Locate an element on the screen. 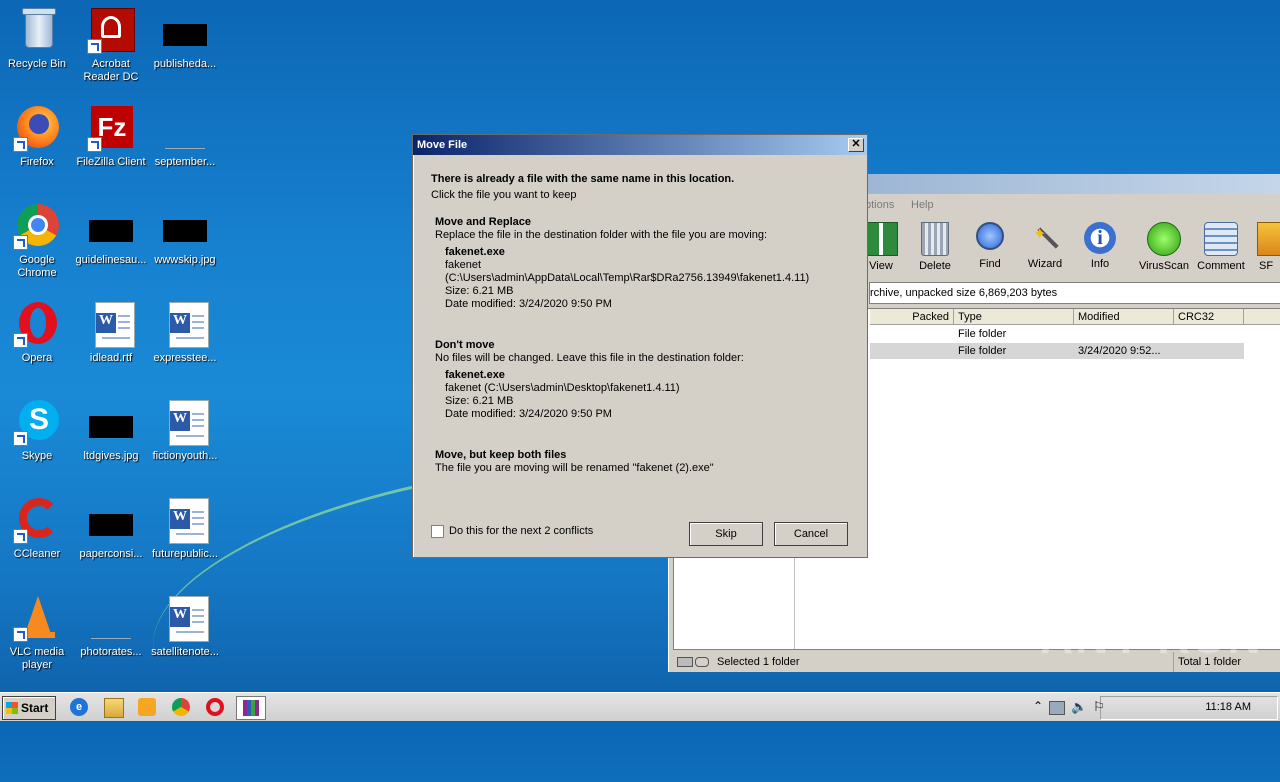 The height and width of the screenshot is (782, 1280). media-player-icon is located at coordinates (147, 707).